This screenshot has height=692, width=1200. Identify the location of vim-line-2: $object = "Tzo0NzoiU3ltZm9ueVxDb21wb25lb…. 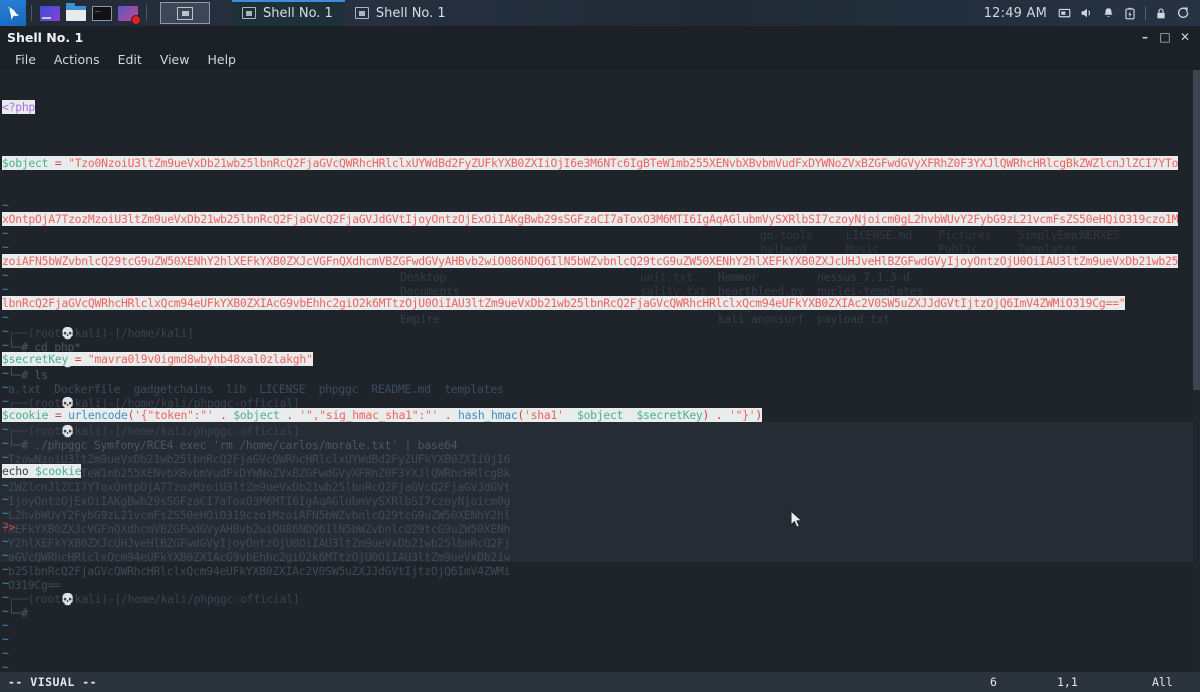
(600, 163).